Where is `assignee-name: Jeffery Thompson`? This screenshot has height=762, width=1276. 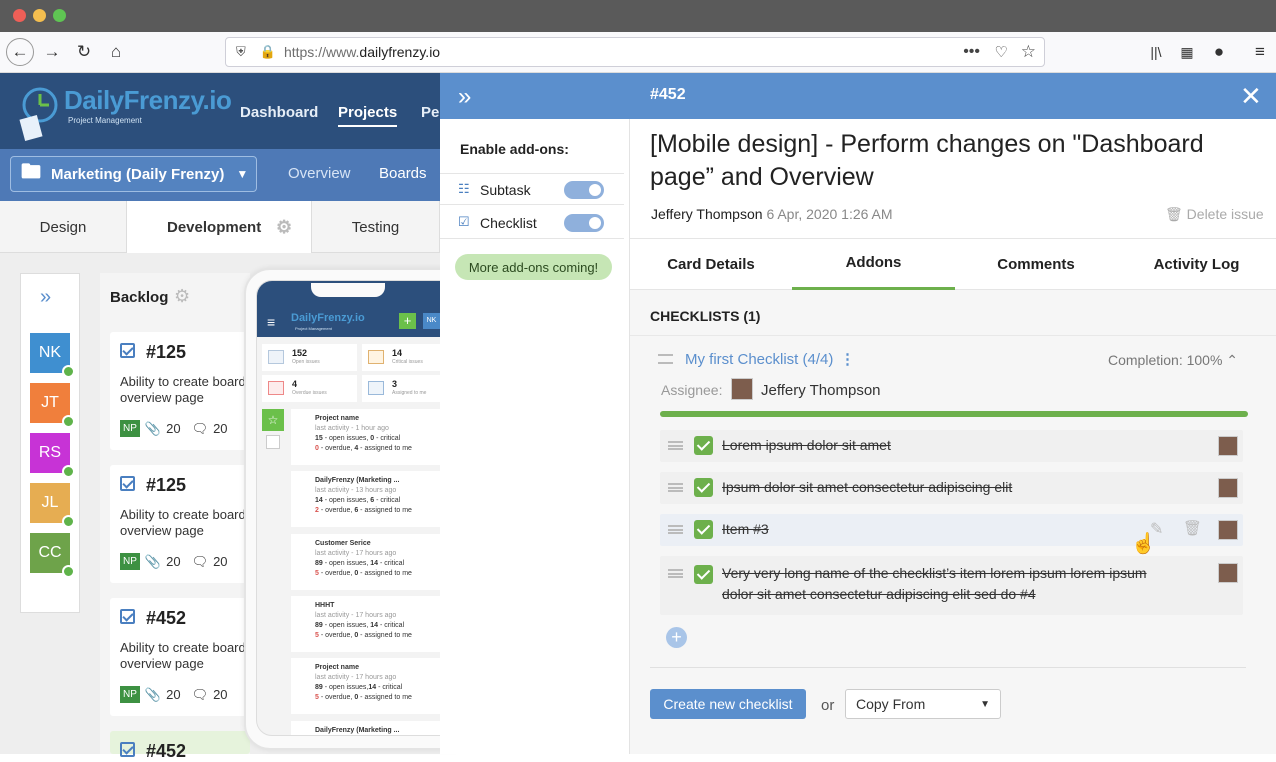
assignee-name: Jeffery Thompson is located at coordinates (821, 390).